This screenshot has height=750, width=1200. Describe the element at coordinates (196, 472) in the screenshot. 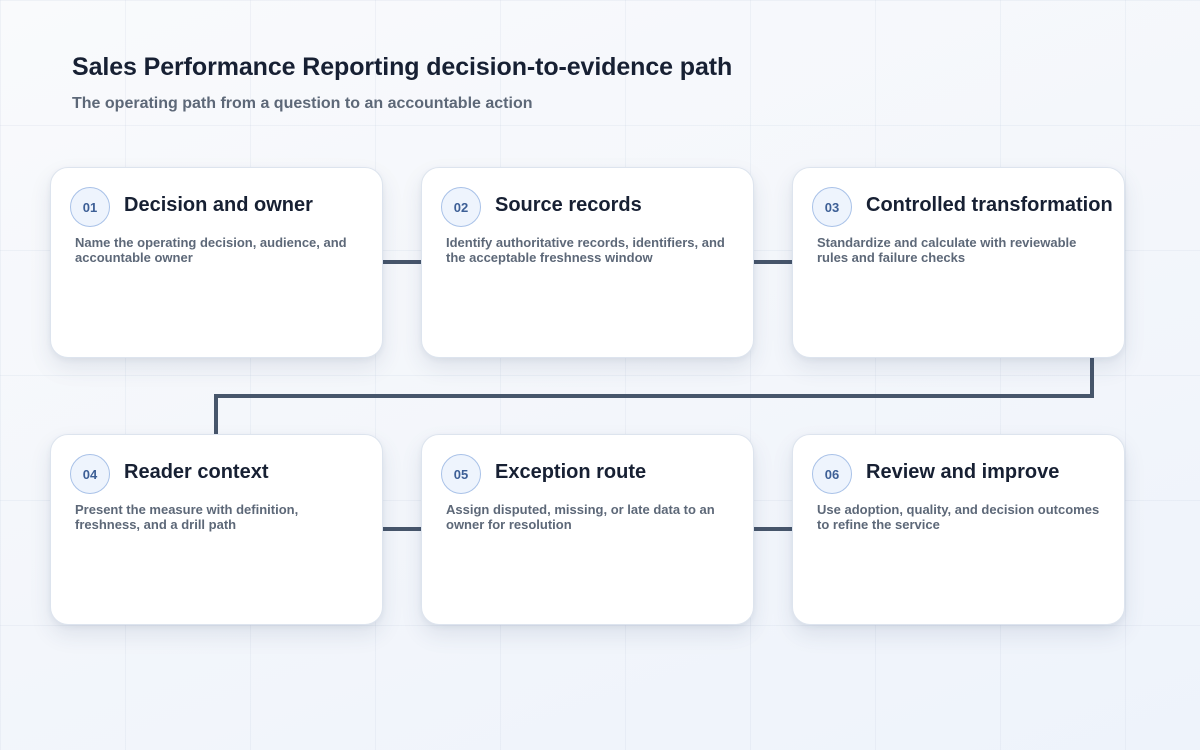

I see `step-title: Reader context` at that location.